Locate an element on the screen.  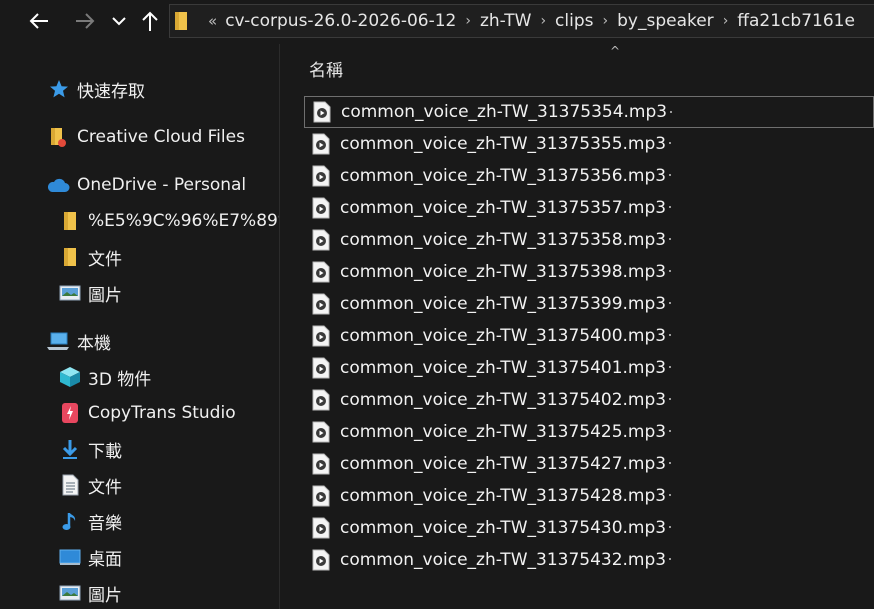
file-name: common_voice_zh-TW_31375398.mp3 is located at coordinates (503, 272).